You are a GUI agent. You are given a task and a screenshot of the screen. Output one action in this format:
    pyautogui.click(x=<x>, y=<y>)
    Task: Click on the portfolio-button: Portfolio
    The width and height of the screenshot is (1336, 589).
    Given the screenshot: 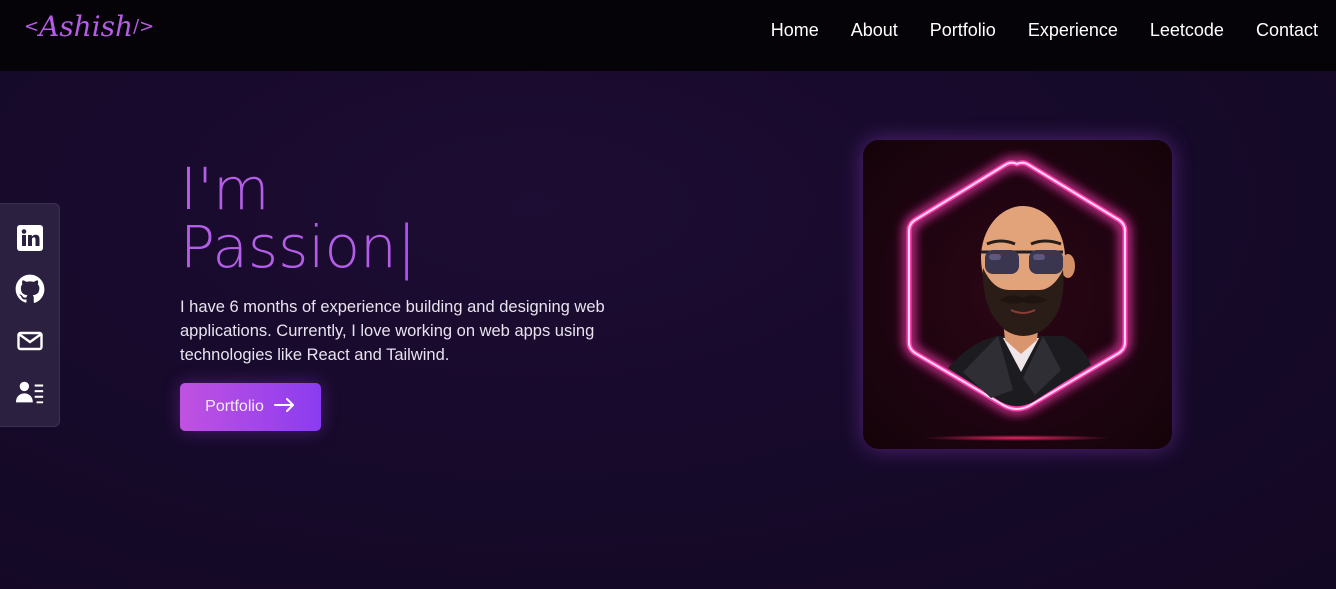 What is the action you would take?
    pyautogui.click(x=250, y=407)
    